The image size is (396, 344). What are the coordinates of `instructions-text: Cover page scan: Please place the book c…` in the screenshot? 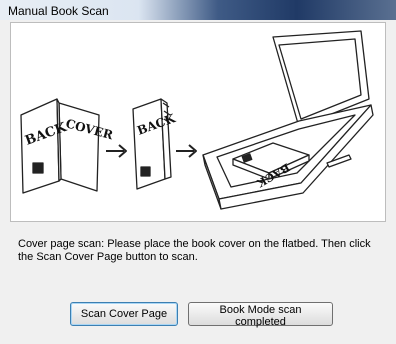 It's located at (194, 250).